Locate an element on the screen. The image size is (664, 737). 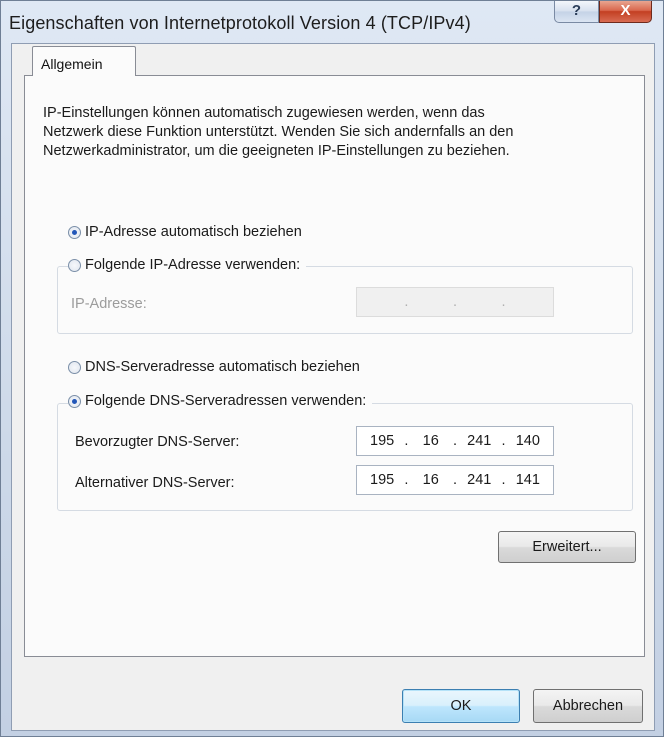
ip-octet: 140 is located at coordinates (528, 441).